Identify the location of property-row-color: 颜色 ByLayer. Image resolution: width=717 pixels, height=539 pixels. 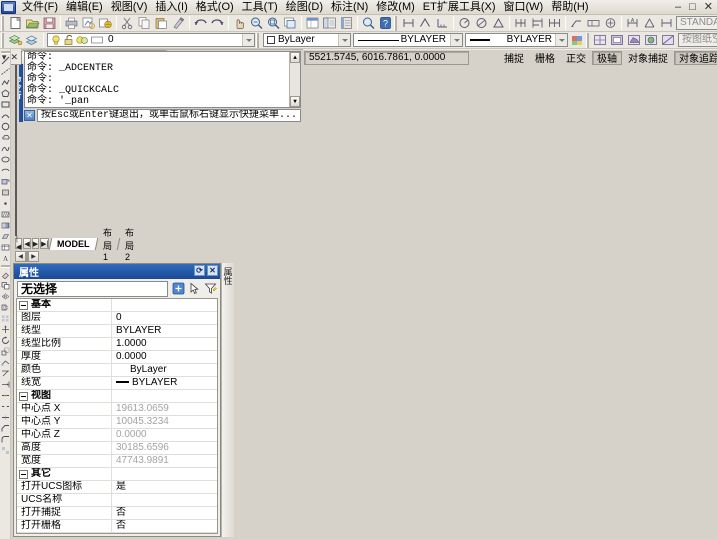
(117, 370).